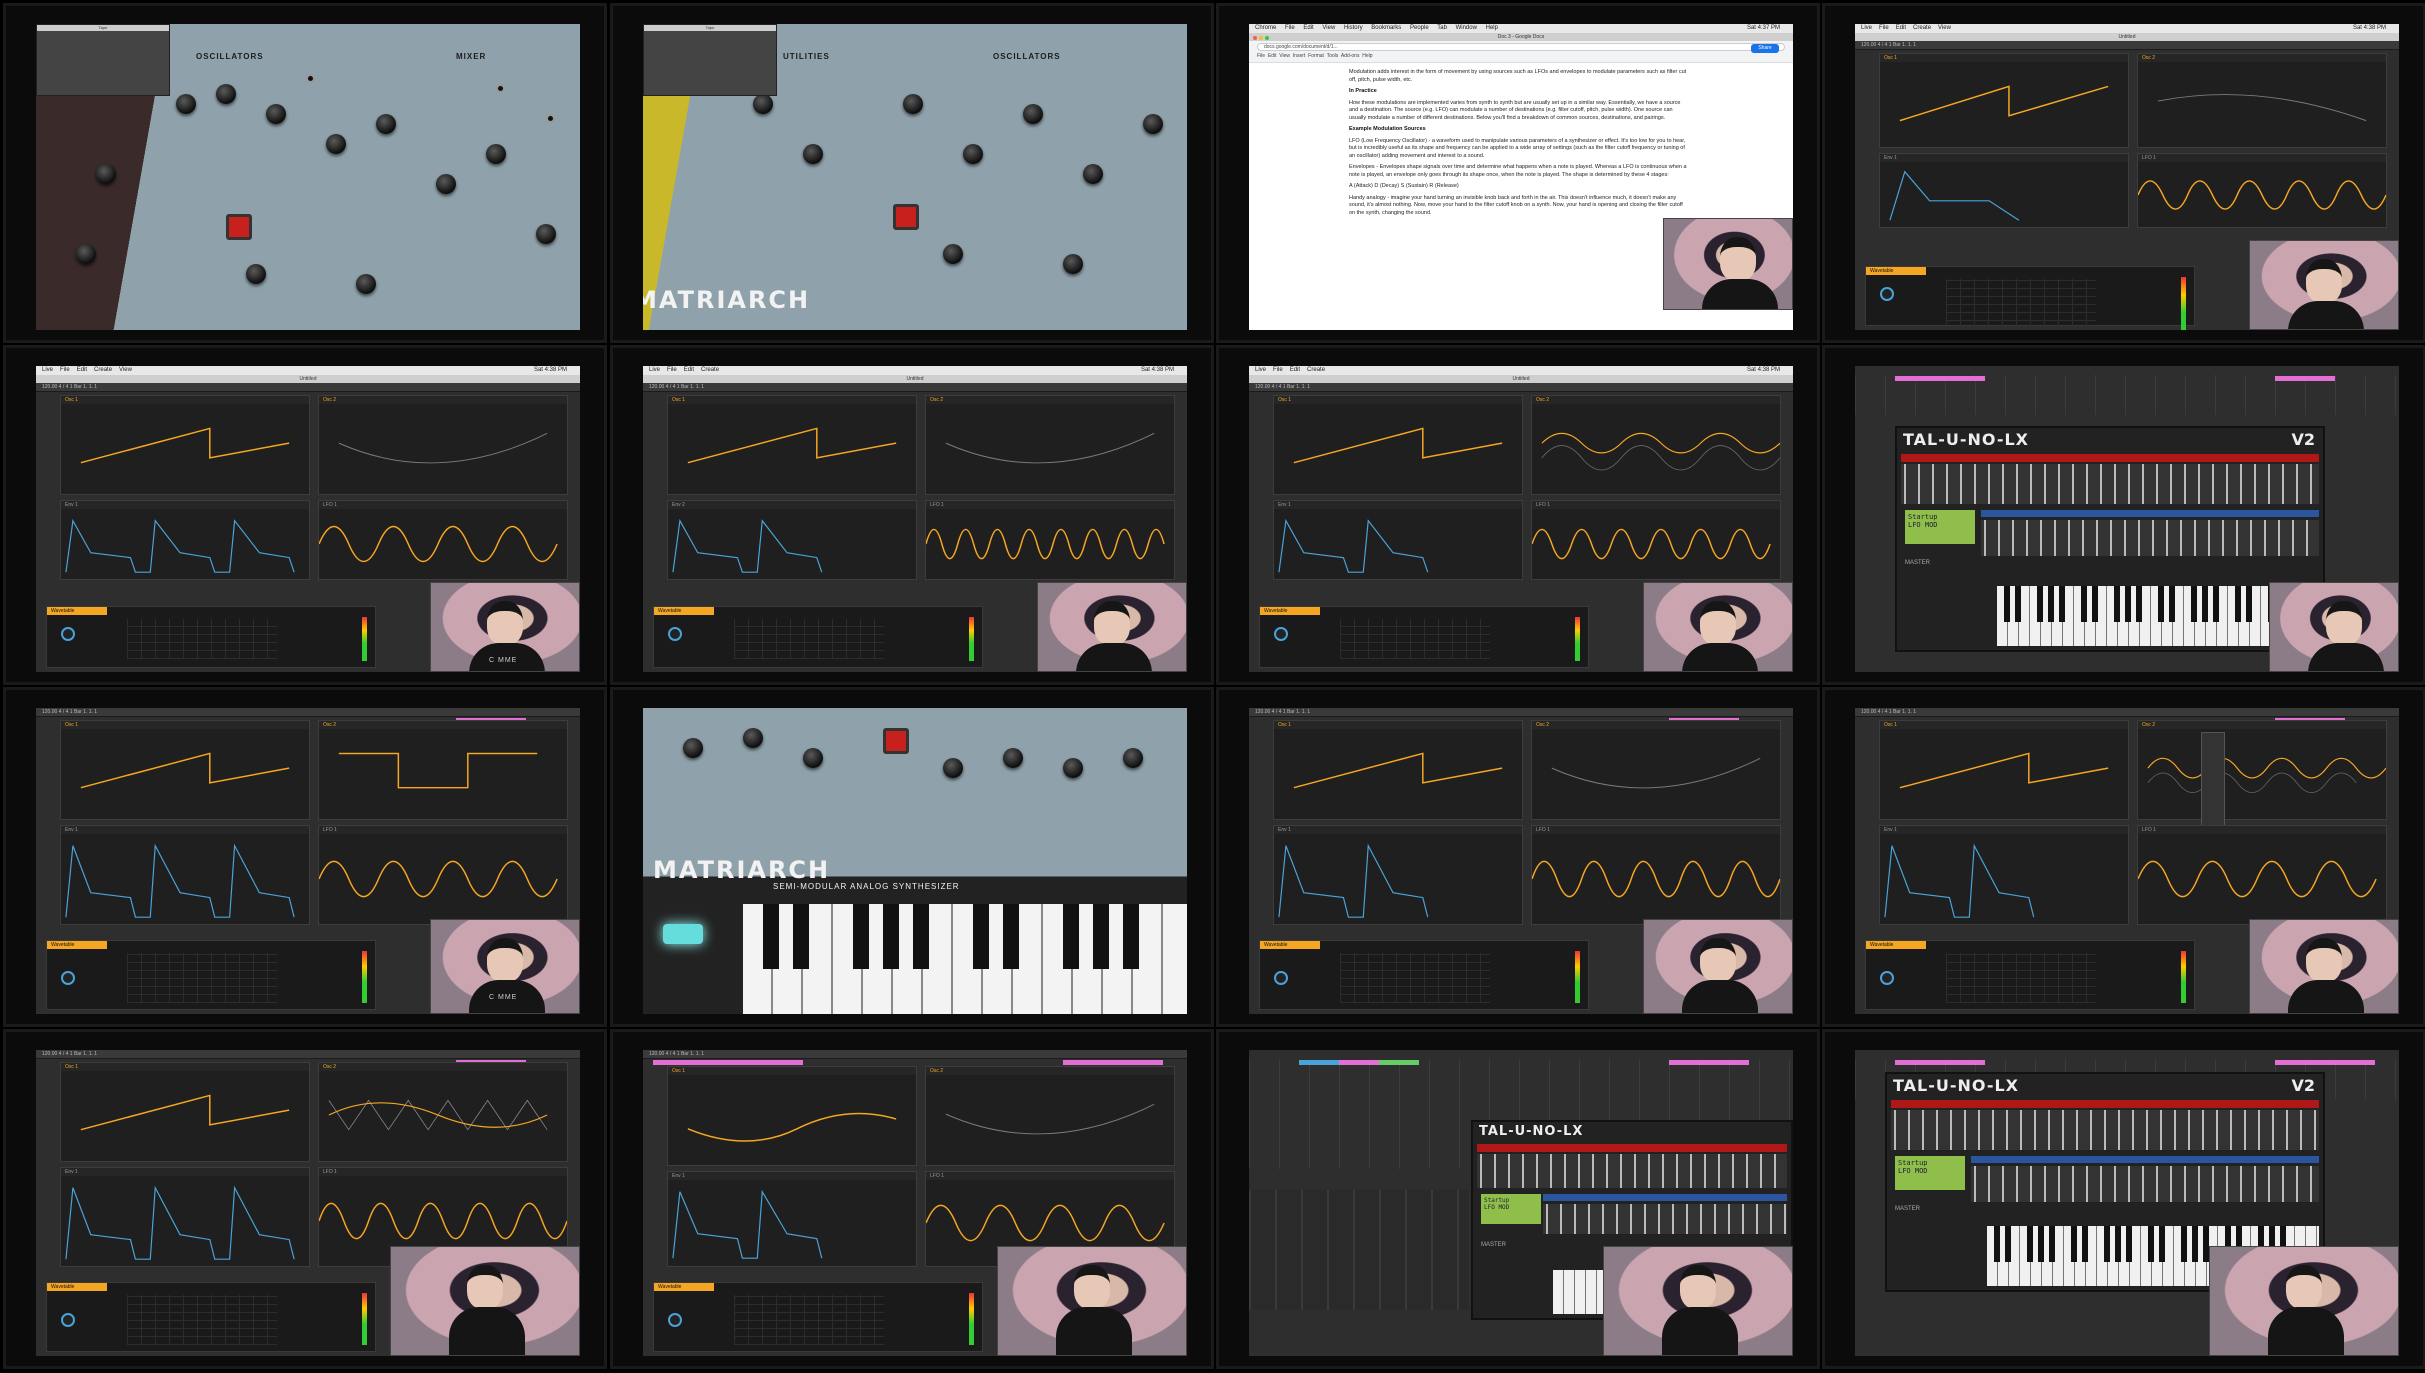 The width and height of the screenshot is (2425, 1373). I want to click on share-button: Share, so click(1765, 48).